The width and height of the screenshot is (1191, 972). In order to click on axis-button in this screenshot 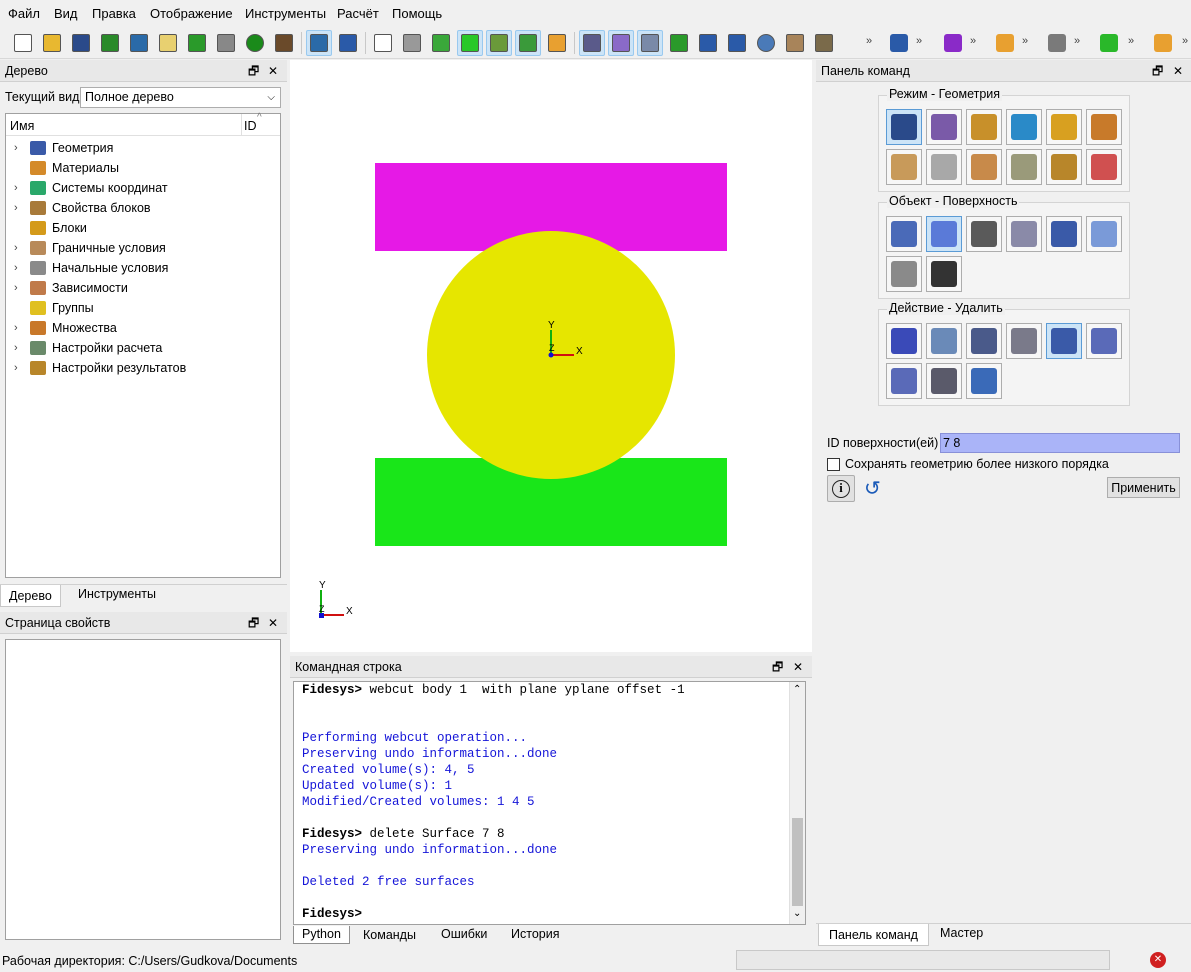, I will do `click(1163, 43)`.